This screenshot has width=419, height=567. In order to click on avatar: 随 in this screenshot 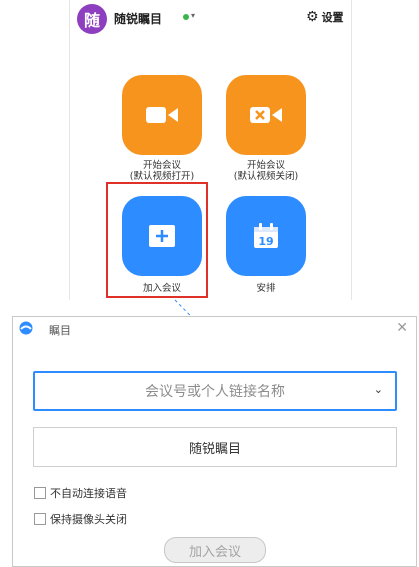, I will do `click(92, 19)`.